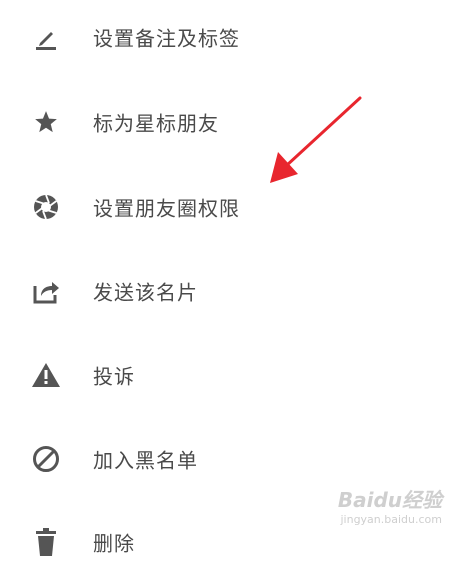  I want to click on menu-item-label: 设置备注及标签, so click(166, 38).